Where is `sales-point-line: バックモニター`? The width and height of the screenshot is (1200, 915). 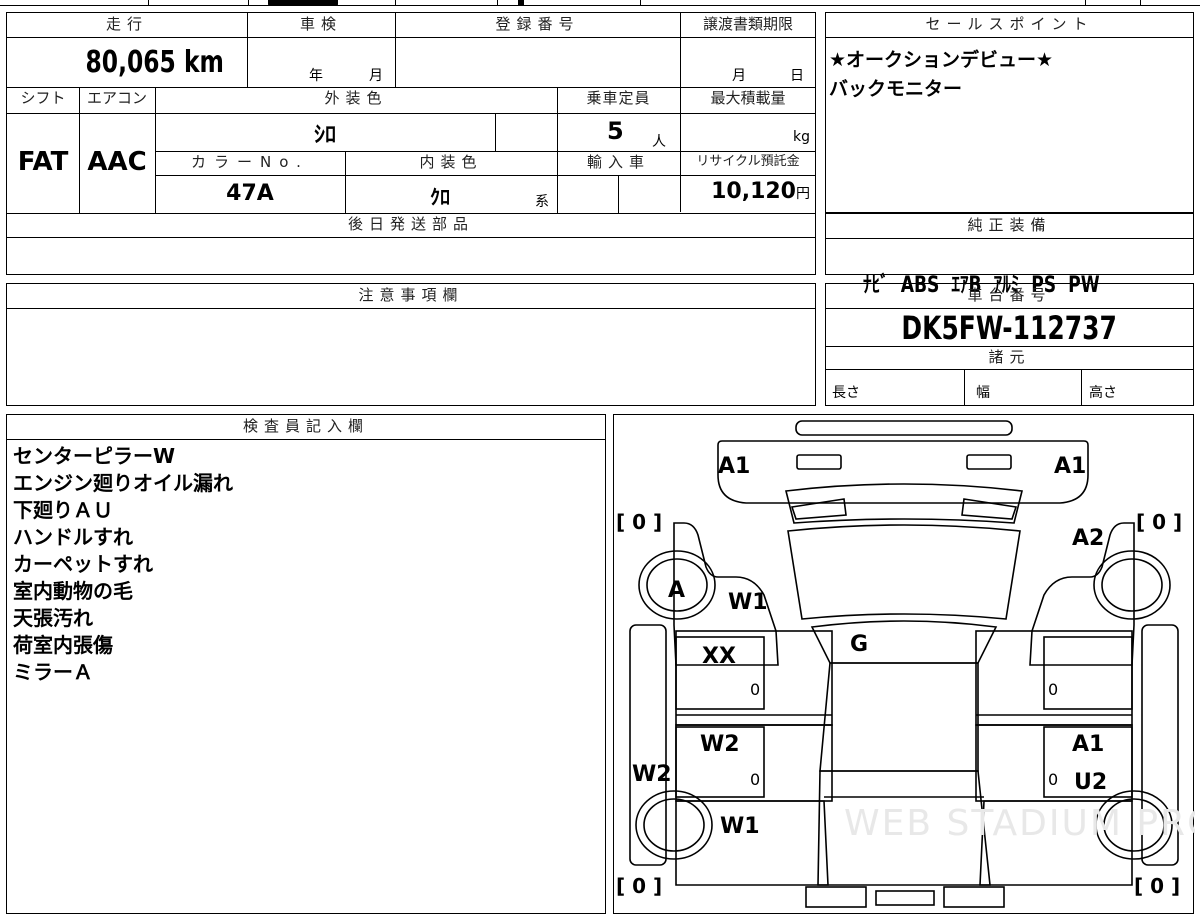 sales-point-line: バックモニター is located at coordinates (896, 89).